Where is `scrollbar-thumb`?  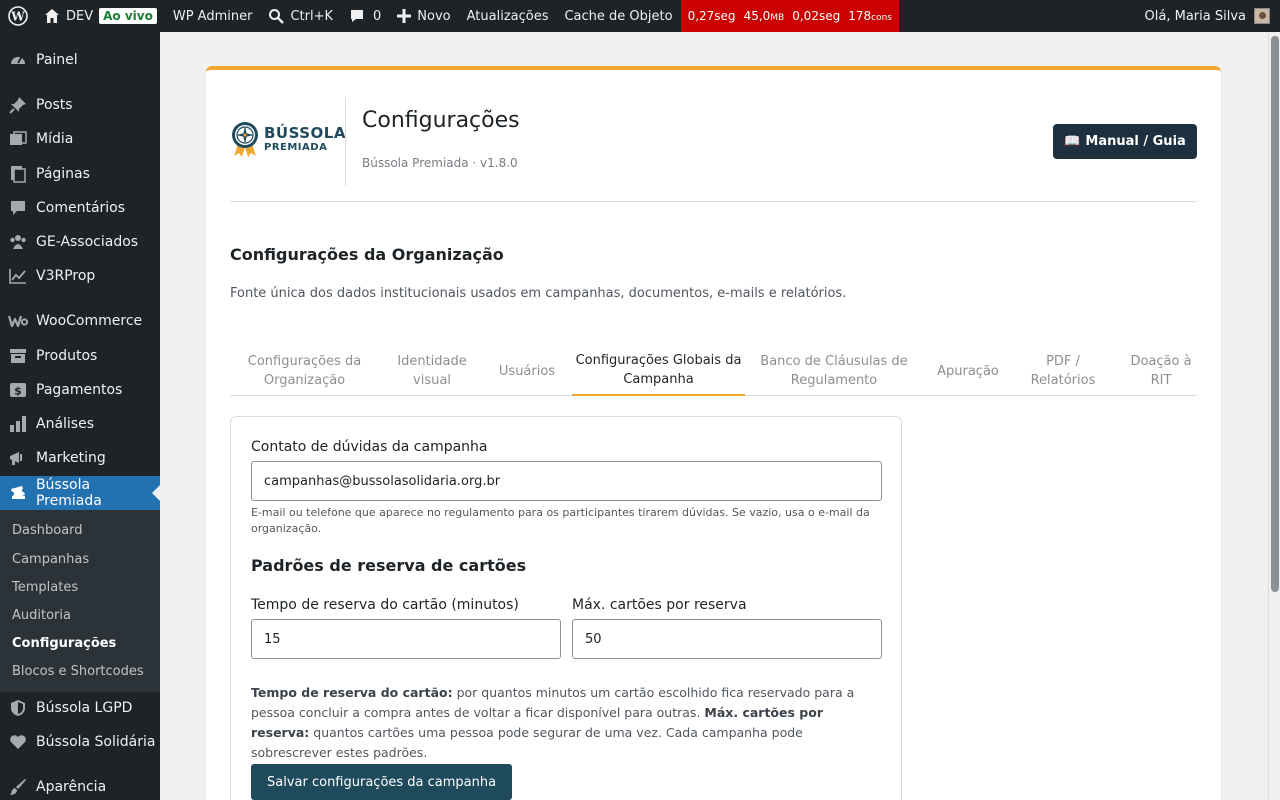 scrollbar-thumb is located at coordinates (1275, 314).